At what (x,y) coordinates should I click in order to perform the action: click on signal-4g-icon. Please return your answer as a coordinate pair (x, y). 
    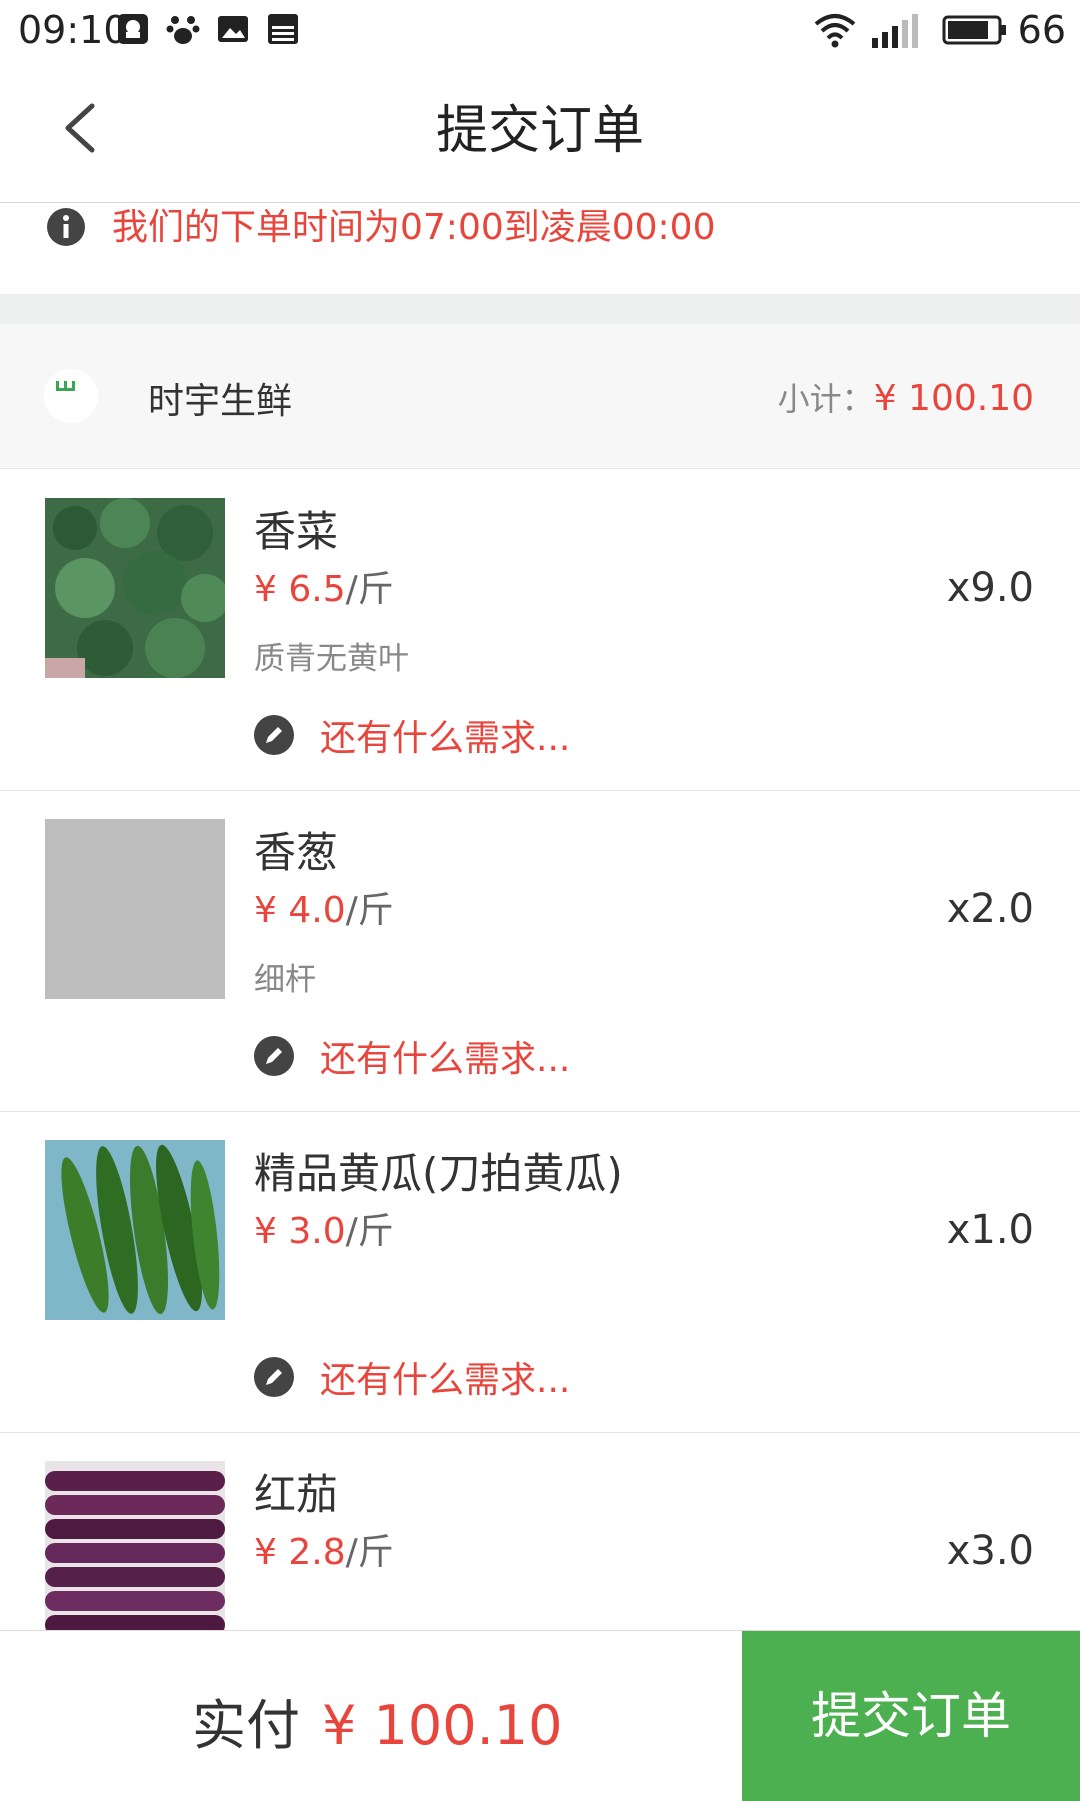
    Looking at the image, I should click on (894, 31).